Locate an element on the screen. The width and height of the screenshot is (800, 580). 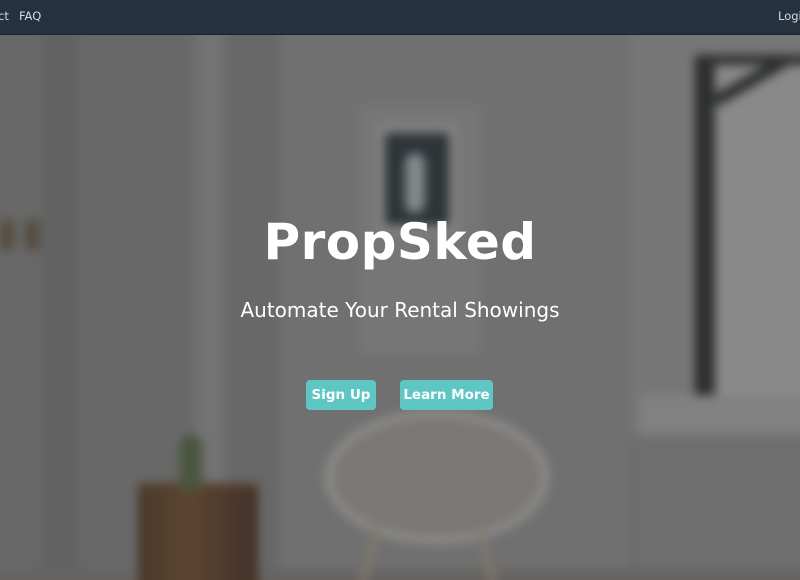
hero-subtitle: Automate Your Rental Showings is located at coordinates (400, 310).